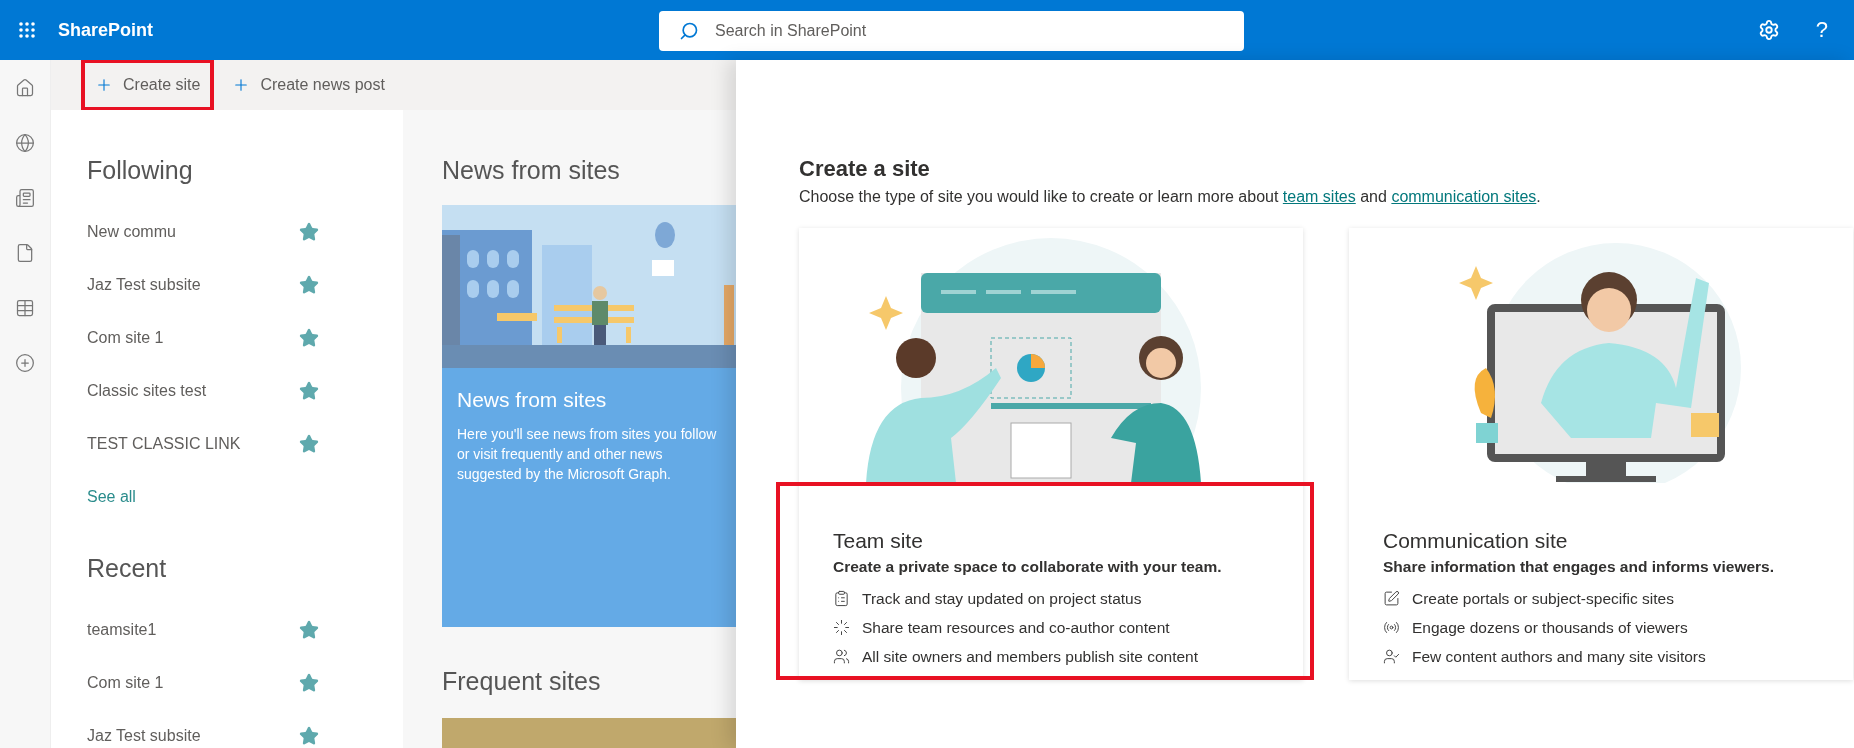 This screenshot has height=748, width=1854. What do you see at coordinates (104, 85) in the screenshot?
I see `plus-icon` at bounding box center [104, 85].